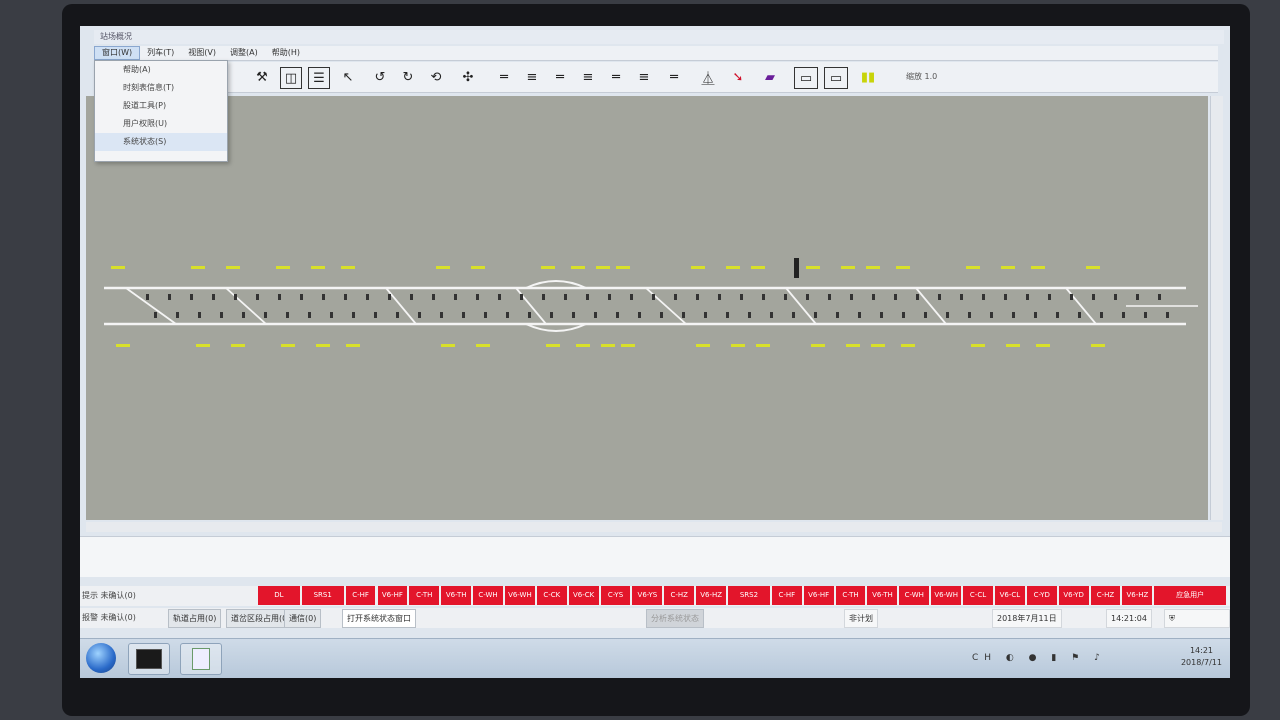 The height and width of the screenshot is (720, 1280). What do you see at coordinates (195, 618) in the screenshot?
I see `track-occupied-button: 轨道占用(0)` at bounding box center [195, 618].